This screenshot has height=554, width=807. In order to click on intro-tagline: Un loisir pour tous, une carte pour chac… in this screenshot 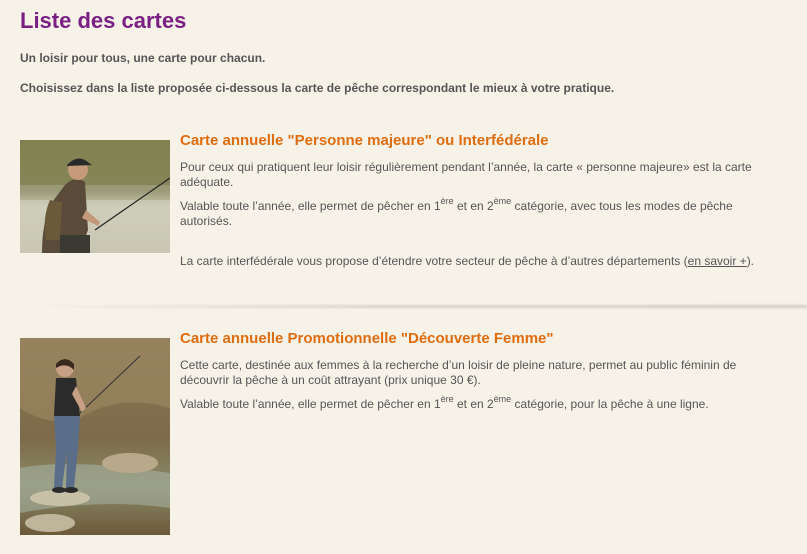, I will do `click(143, 58)`.